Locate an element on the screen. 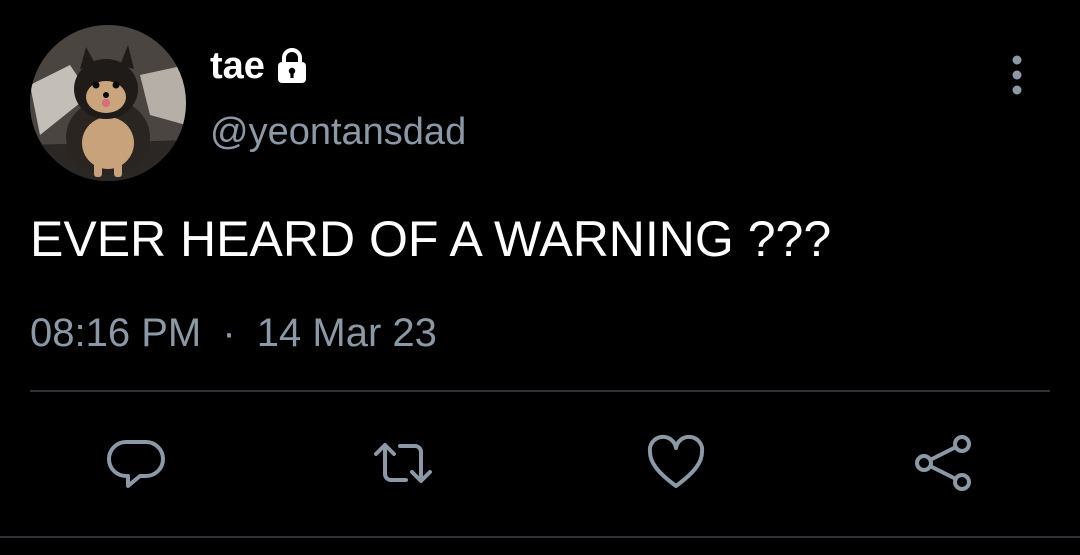  tweet-date: 14 Mar 23 is located at coordinates (346, 333).